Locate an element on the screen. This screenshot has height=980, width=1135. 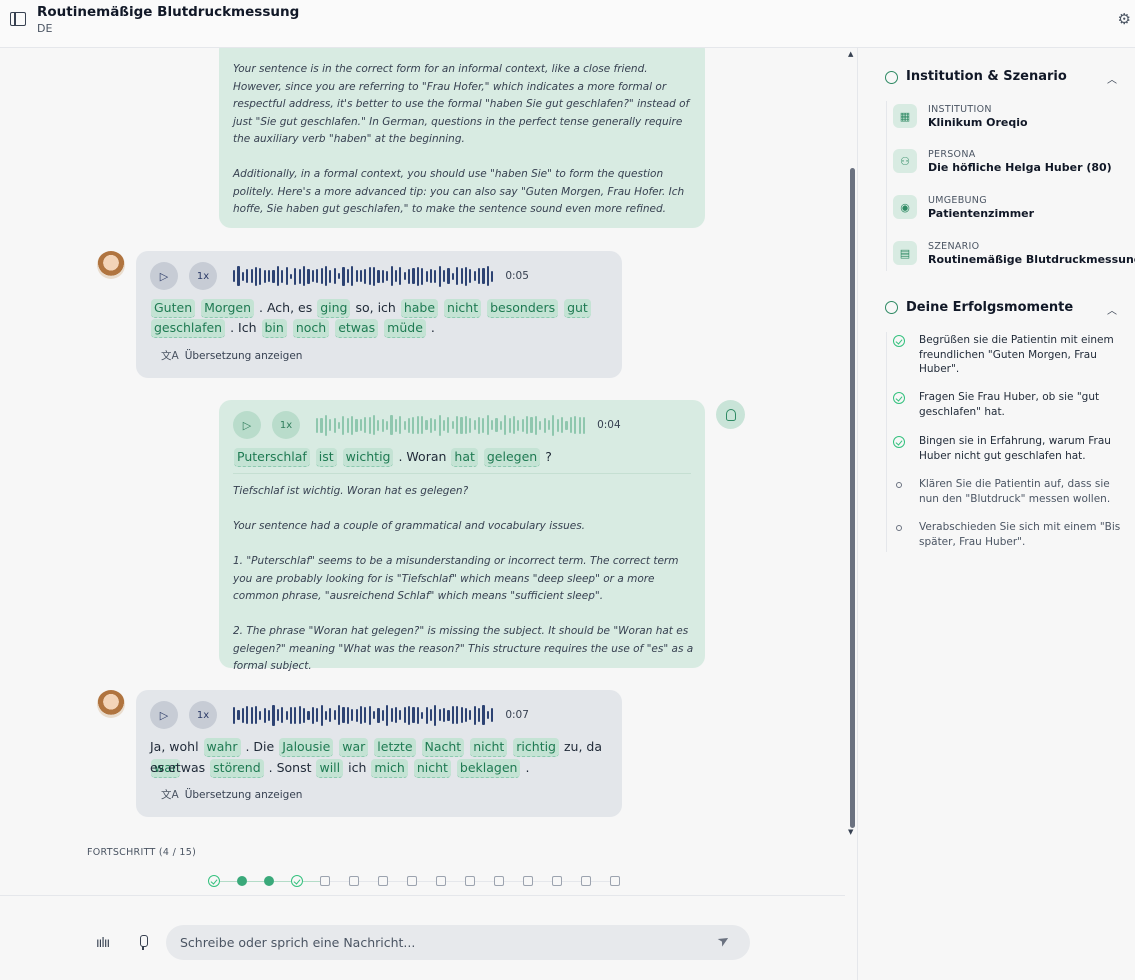
translate-icon: 文A is located at coordinates (170, 795).